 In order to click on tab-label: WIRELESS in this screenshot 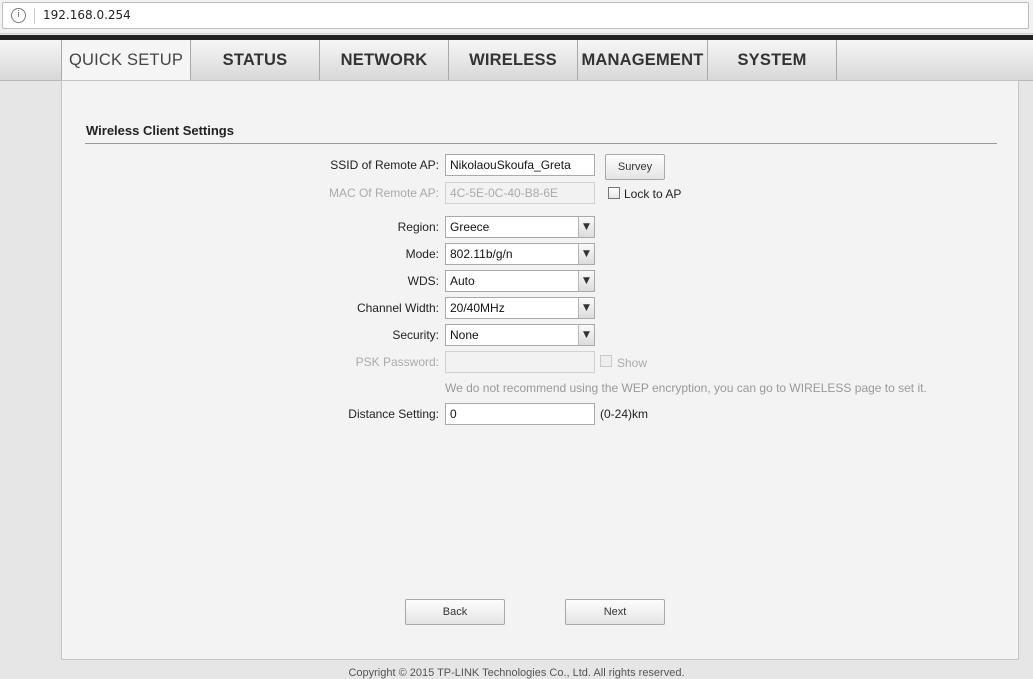, I will do `click(513, 60)`.